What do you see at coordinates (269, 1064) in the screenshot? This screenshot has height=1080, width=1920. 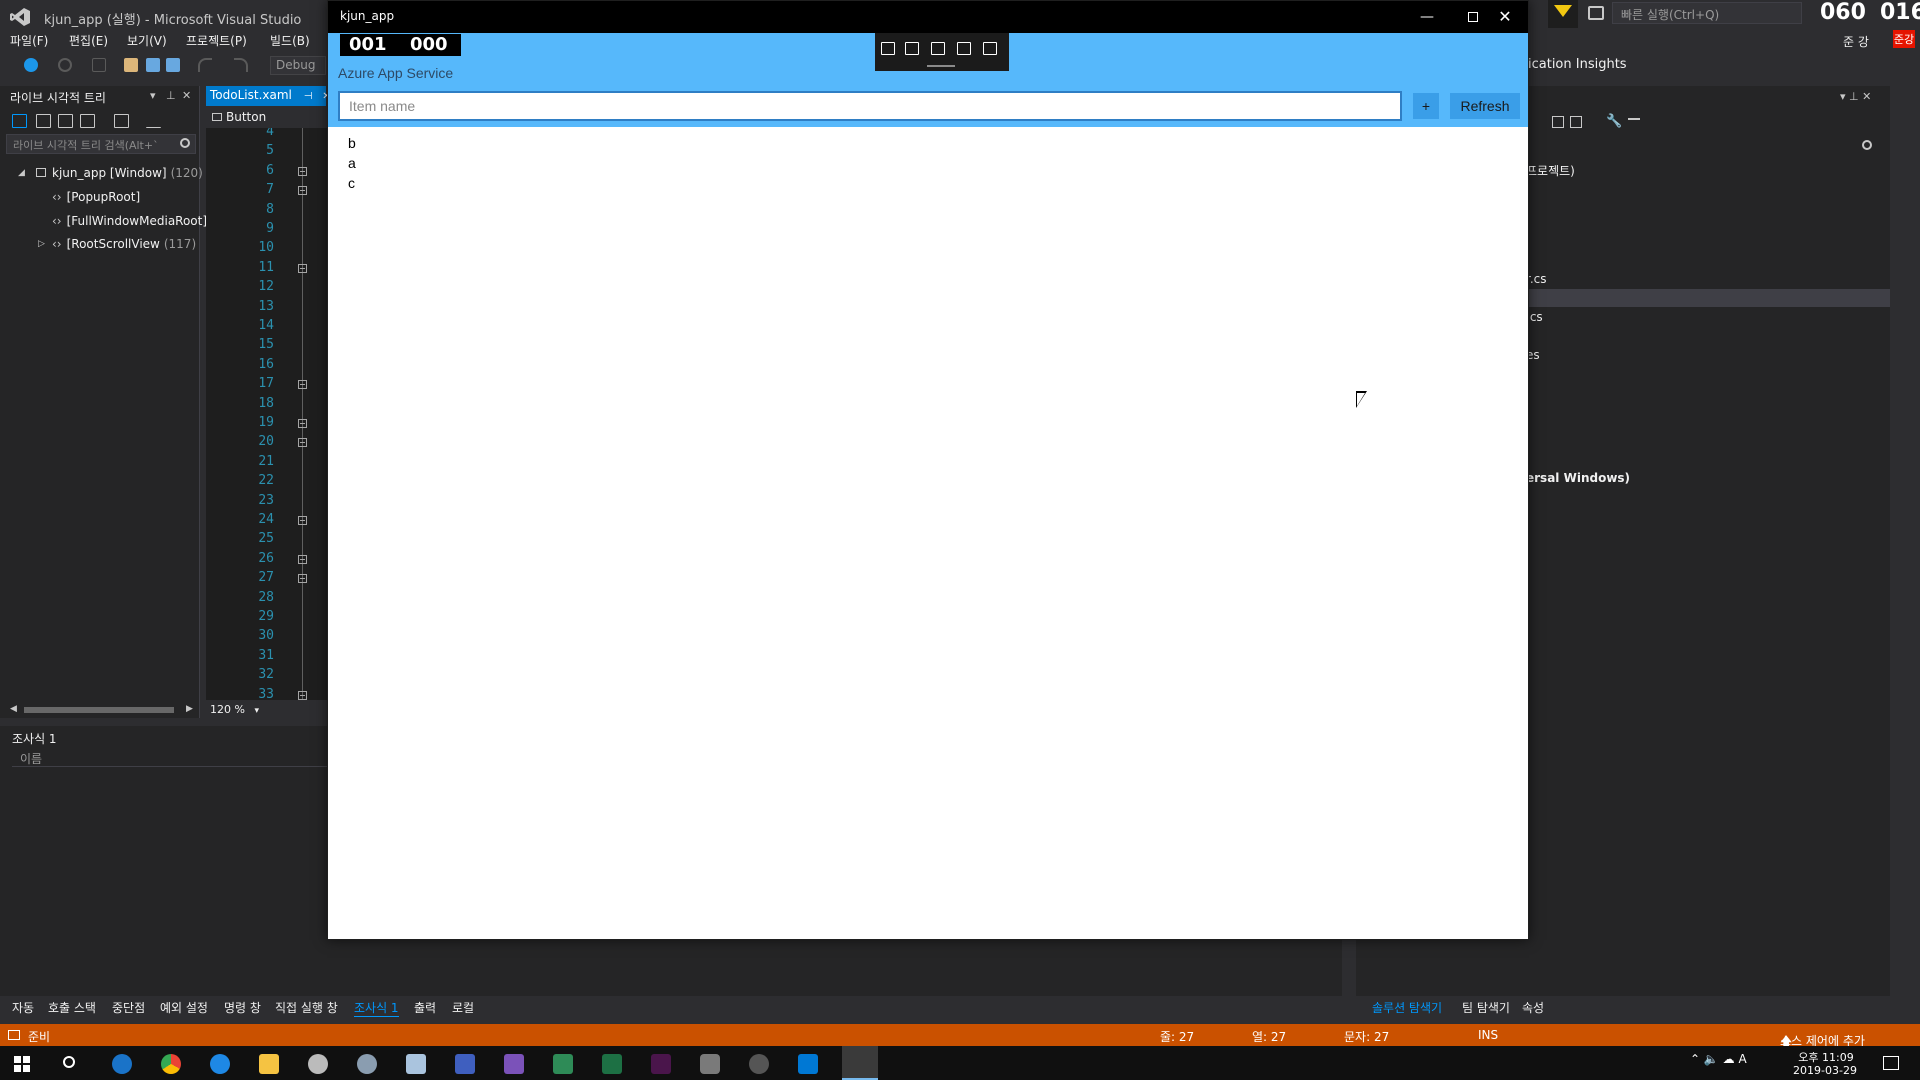 I see `file-explorer-icon` at bounding box center [269, 1064].